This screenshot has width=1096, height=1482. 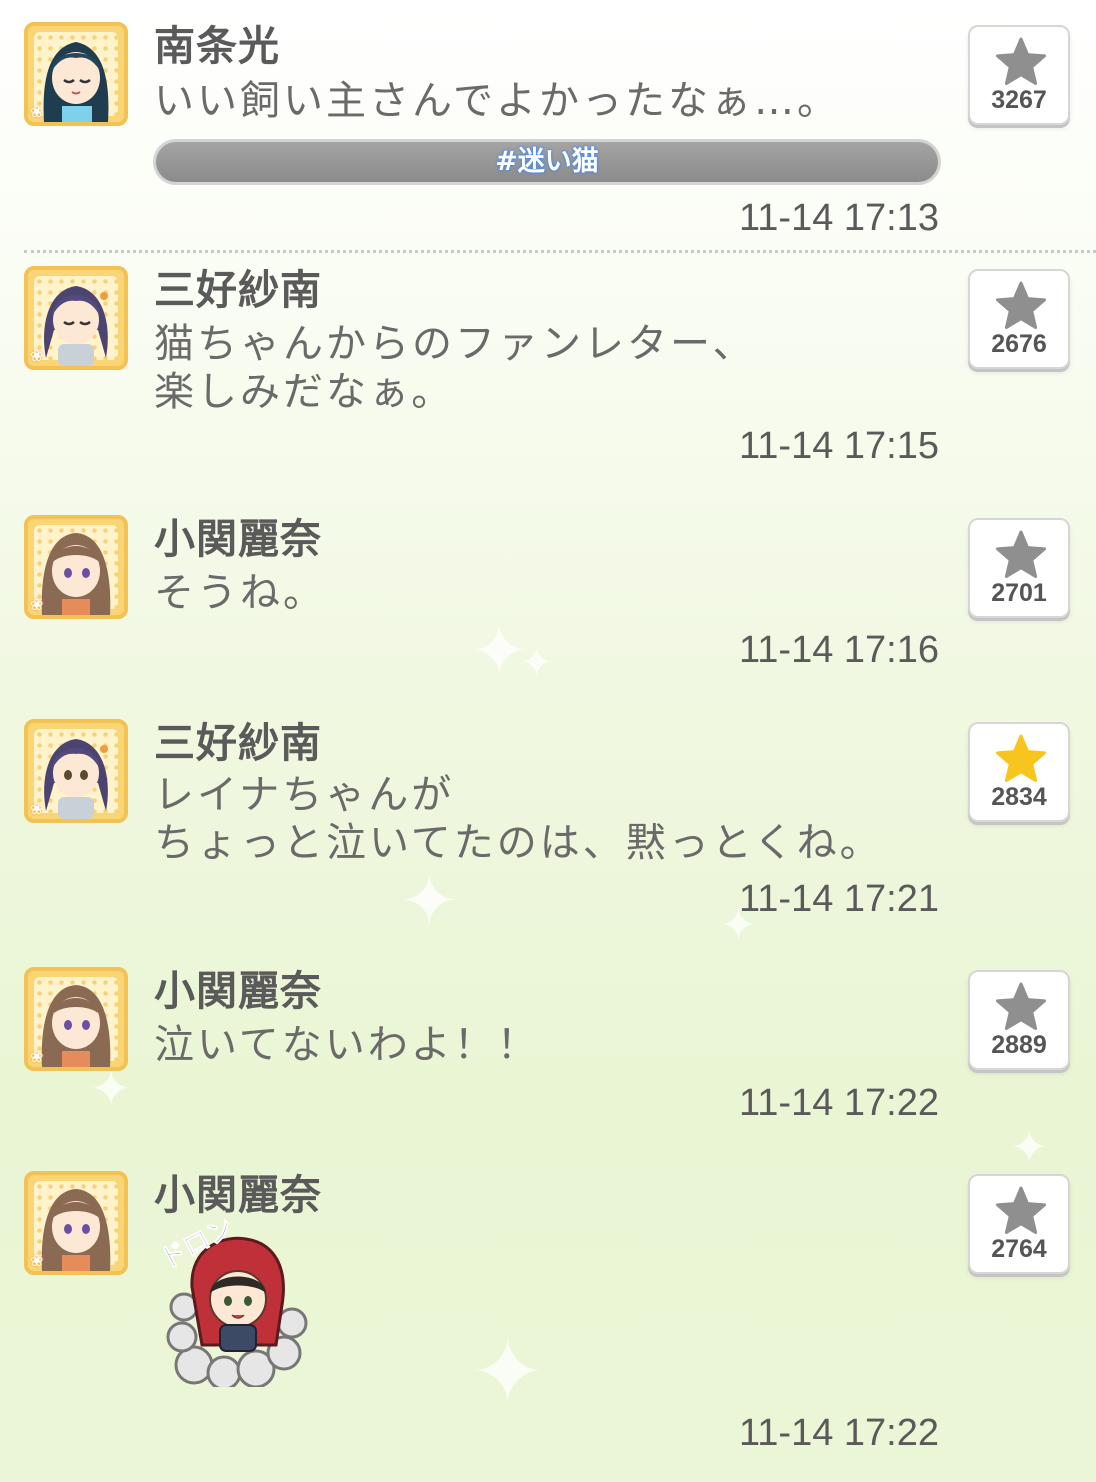 What do you see at coordinates (1019, 1249) in the screenshot?
I see `like-count: 2764` at bounding box center [1019, 1249].